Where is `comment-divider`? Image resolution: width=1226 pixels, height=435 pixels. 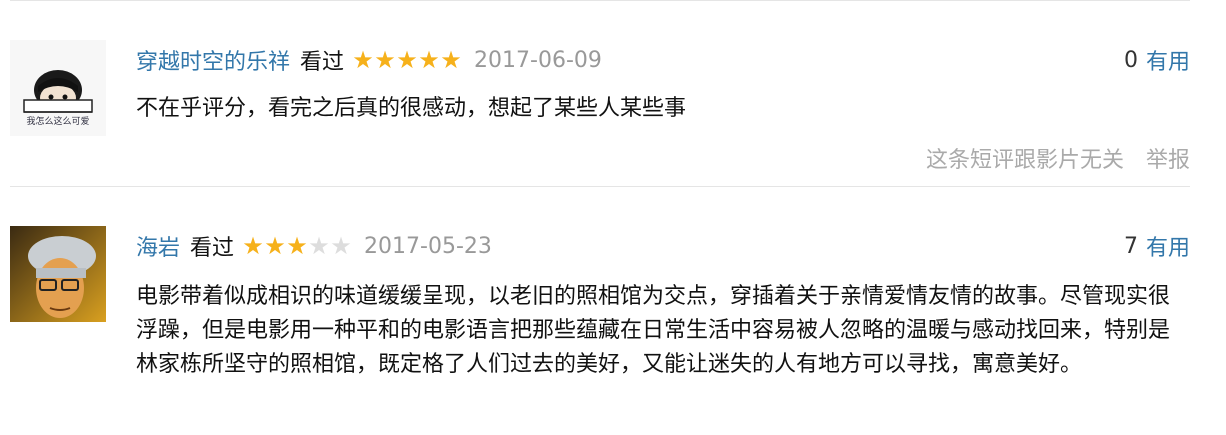 comment-divider is located at coordinates (600, 186).